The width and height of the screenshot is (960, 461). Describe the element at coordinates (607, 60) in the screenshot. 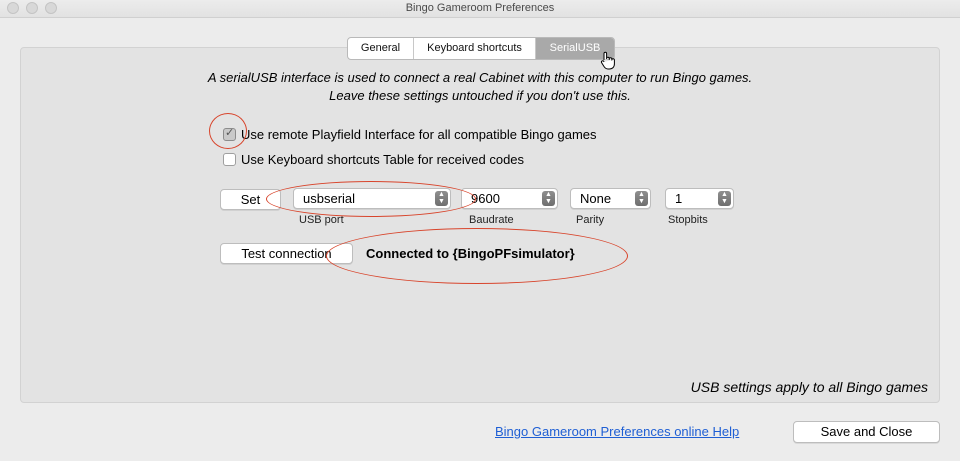

I see `hand-cursor-icon` at that location.